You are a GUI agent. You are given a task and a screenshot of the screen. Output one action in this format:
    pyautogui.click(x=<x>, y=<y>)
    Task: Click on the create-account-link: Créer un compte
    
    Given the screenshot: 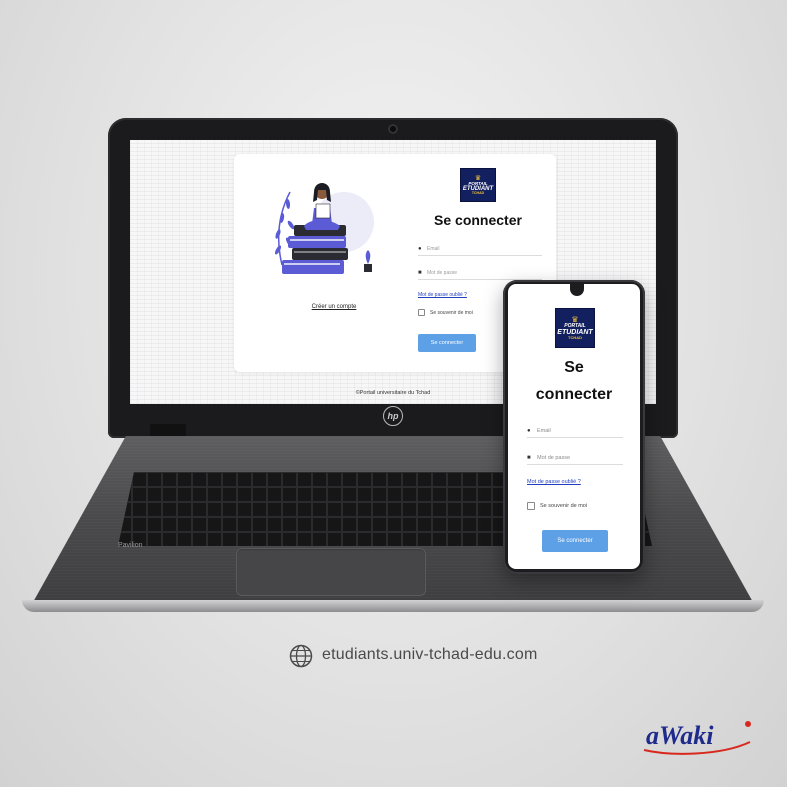 What is the action you would take?
    pyautogui.click(x=334, y=307)
    